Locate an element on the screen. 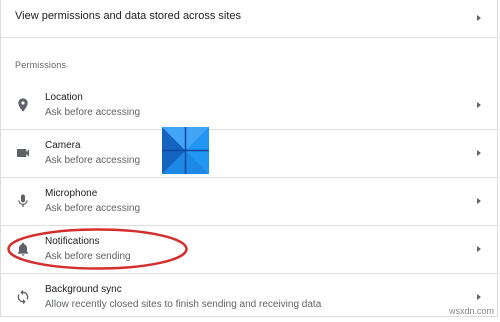  permission-subtitle: Ask before sending is located at coordinates (88, 256).